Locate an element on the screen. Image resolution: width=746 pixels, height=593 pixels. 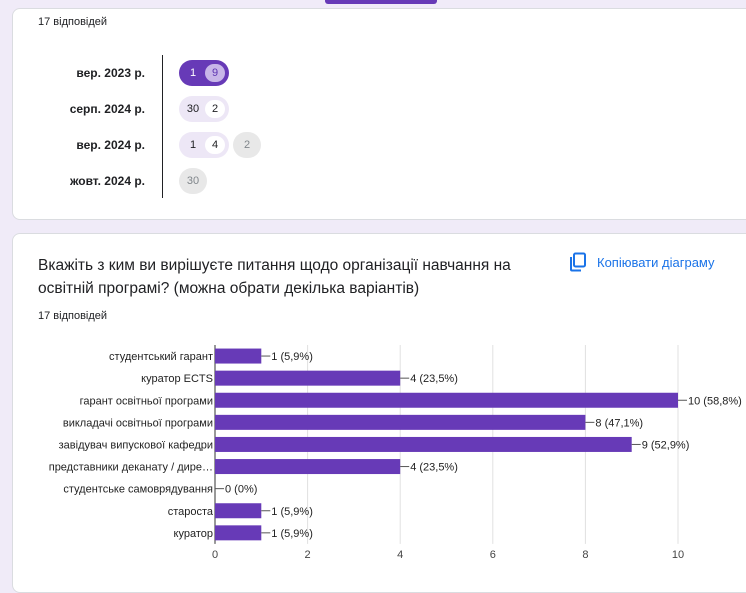
timeline-row: вер. 2023 р. 1 9 is located at coordinates (379, 73).